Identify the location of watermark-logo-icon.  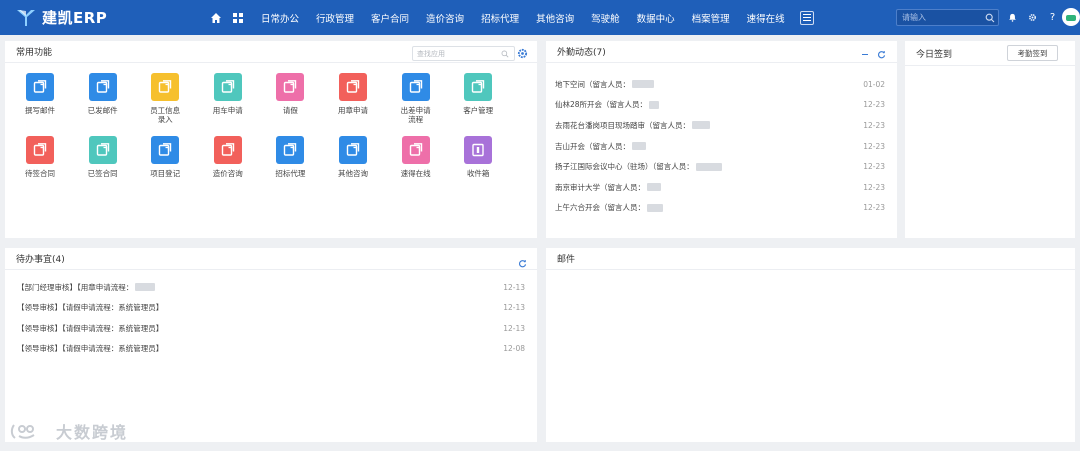
(22, 431).